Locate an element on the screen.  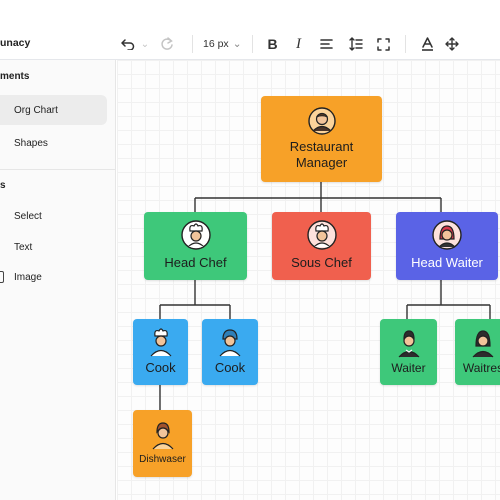
move-icon is located at coordinates (451, 44).